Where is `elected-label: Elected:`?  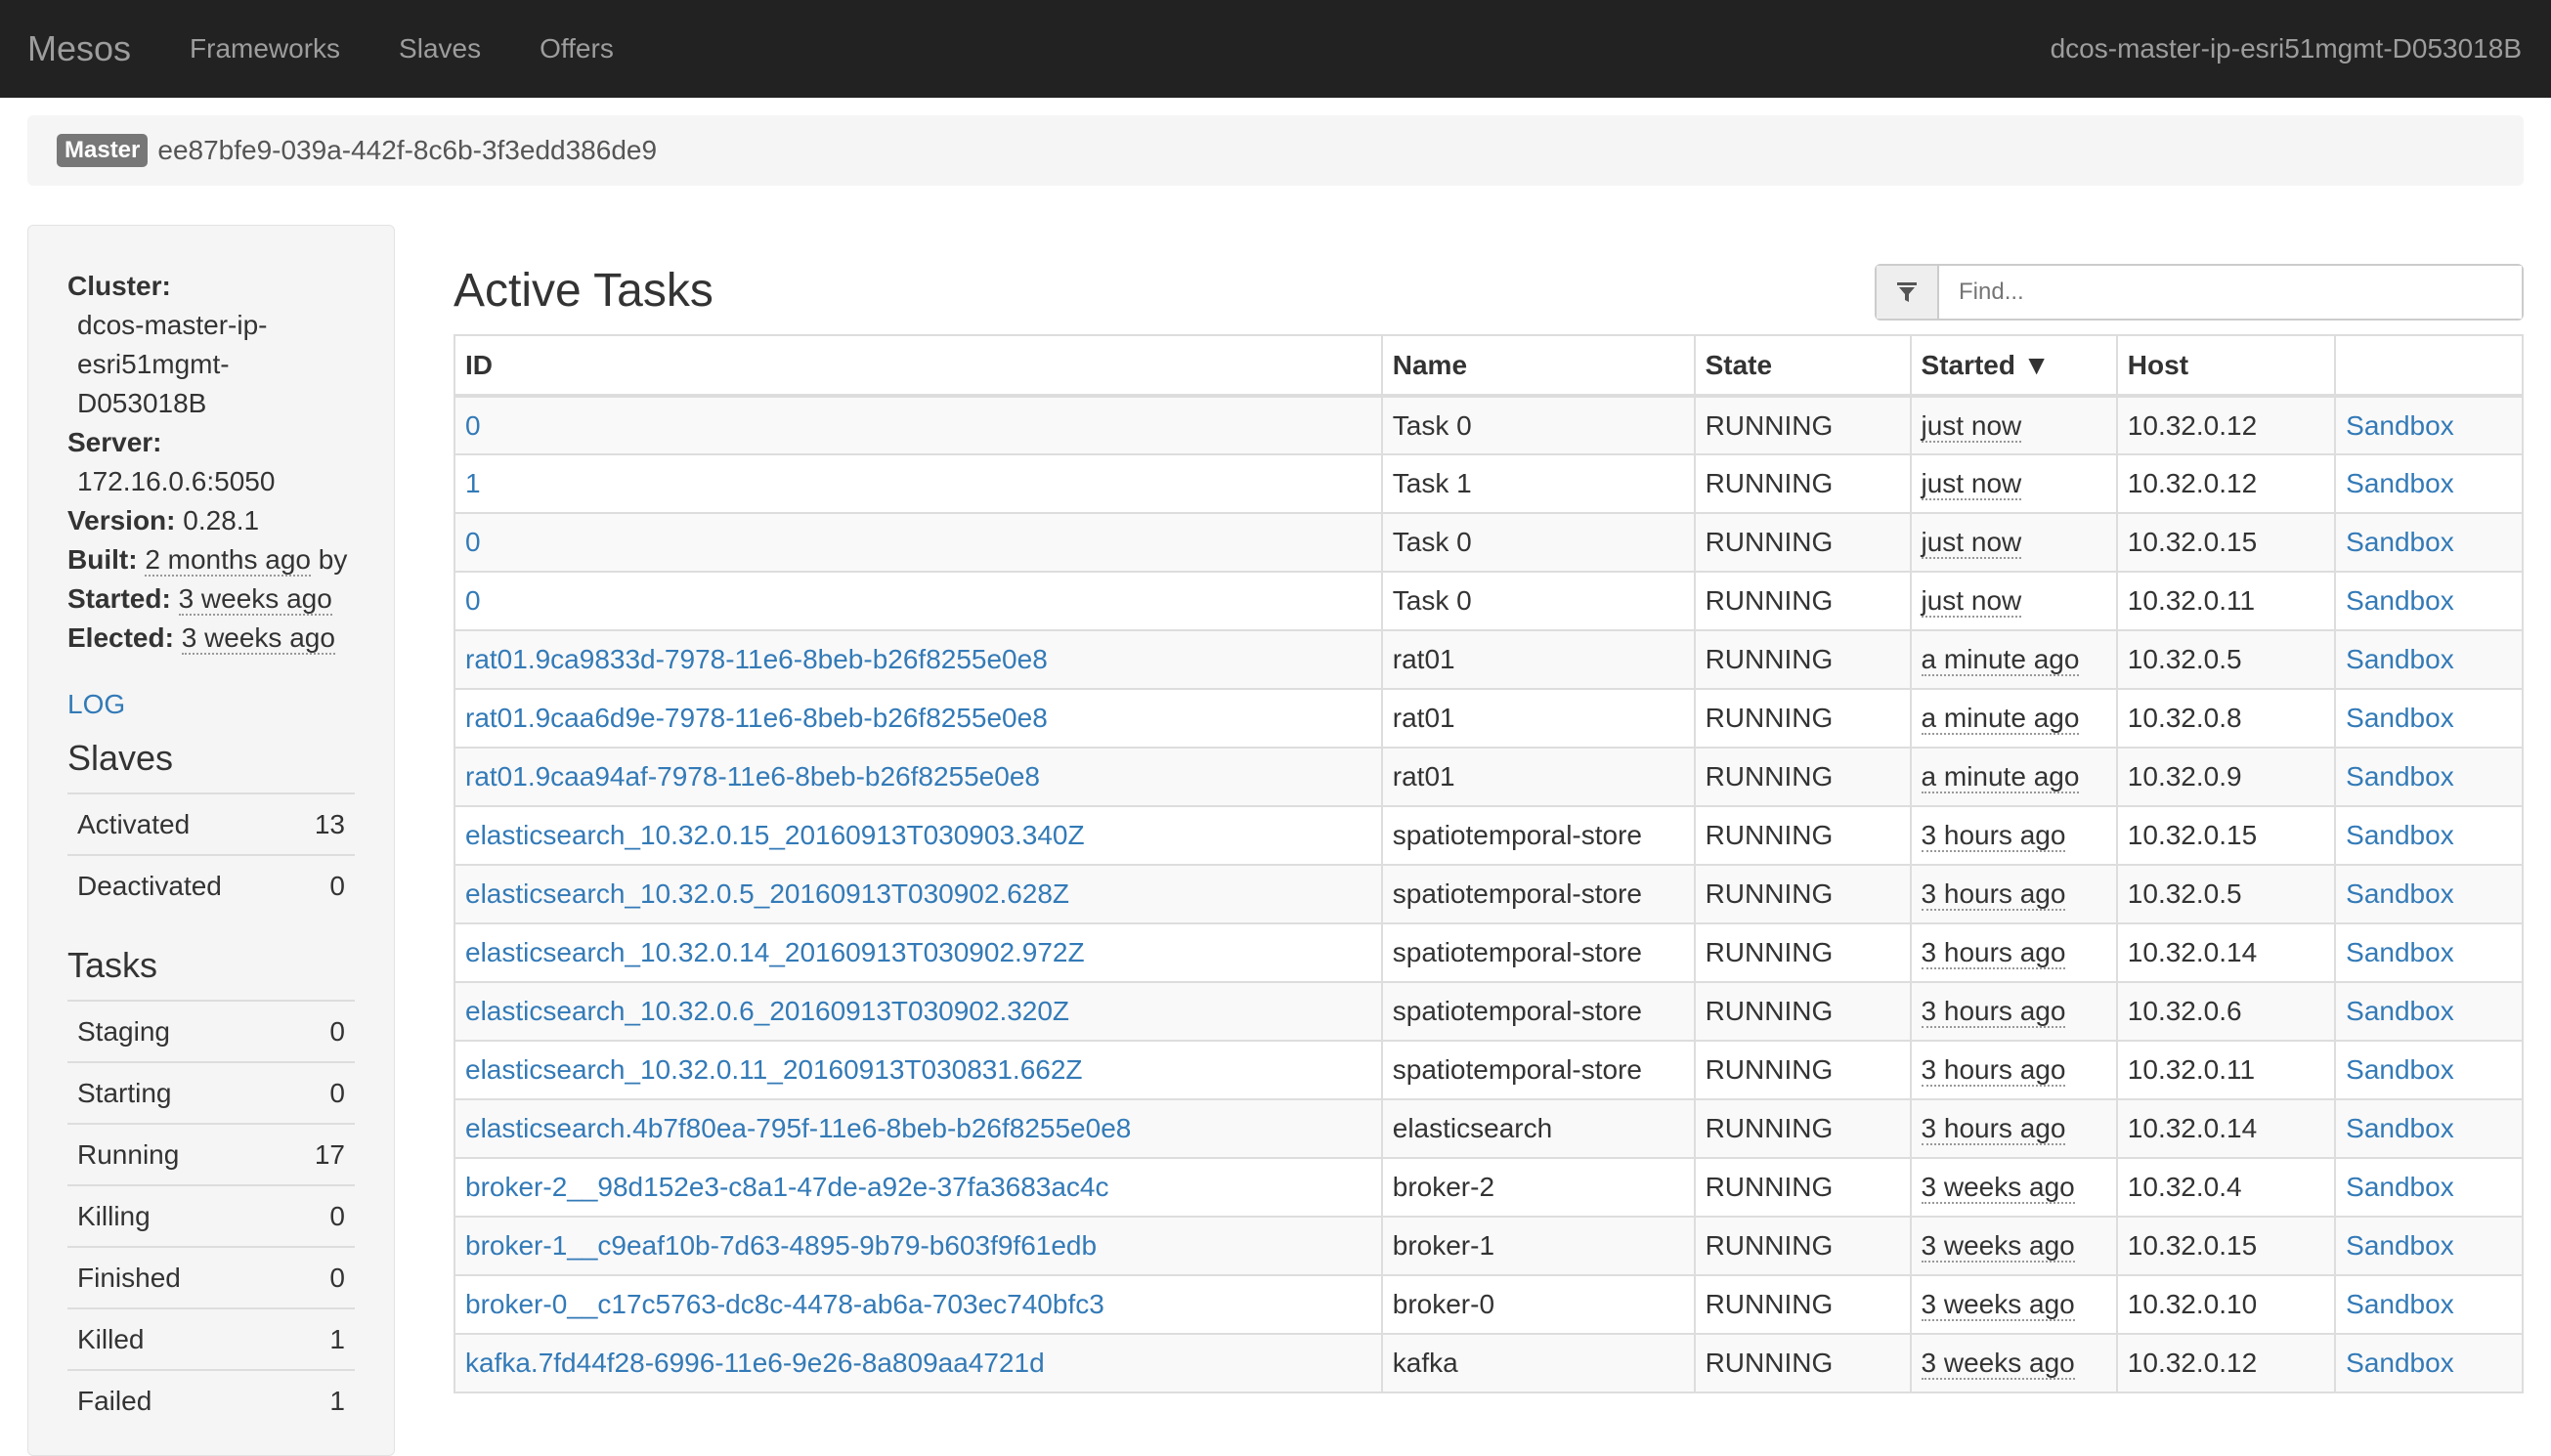
elected-label: Elected: is located at coordinates (121, 637).